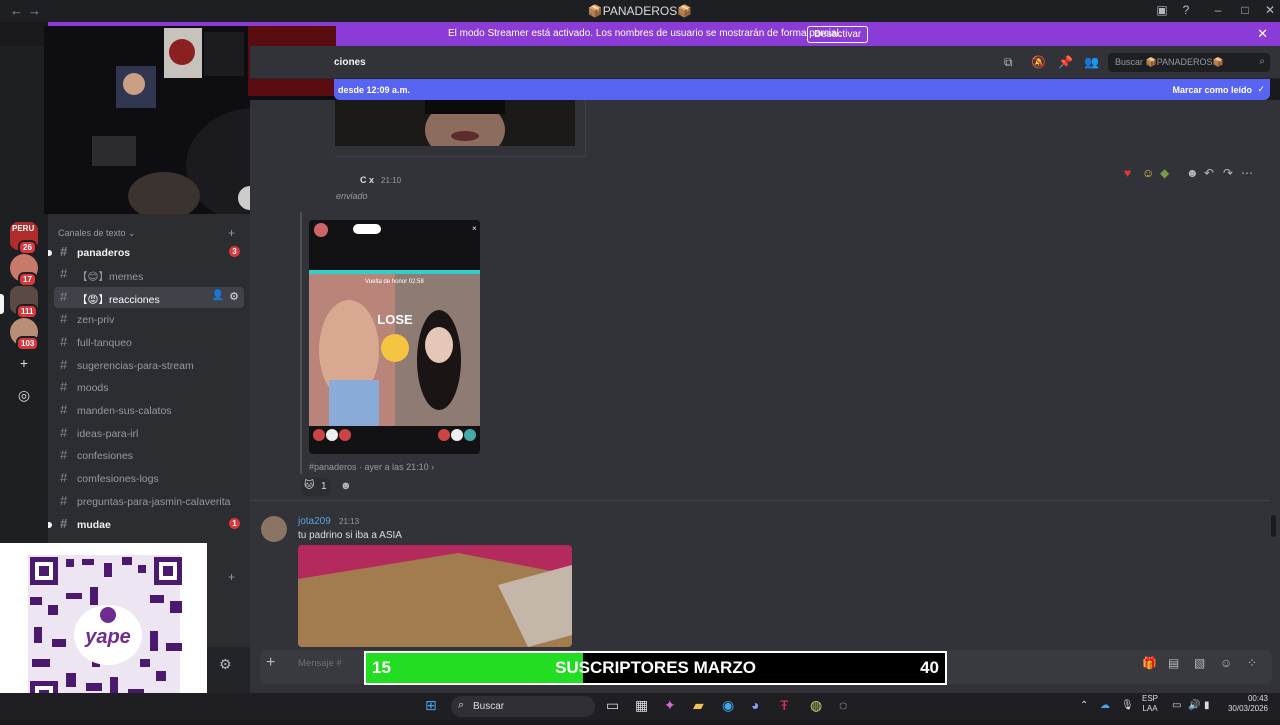 The image size is (1280, 725). What do you see at coordinates (1150, 704) in the screenshot?
I see `input-language: ESP LAA` at bounding box center [1150, 704].